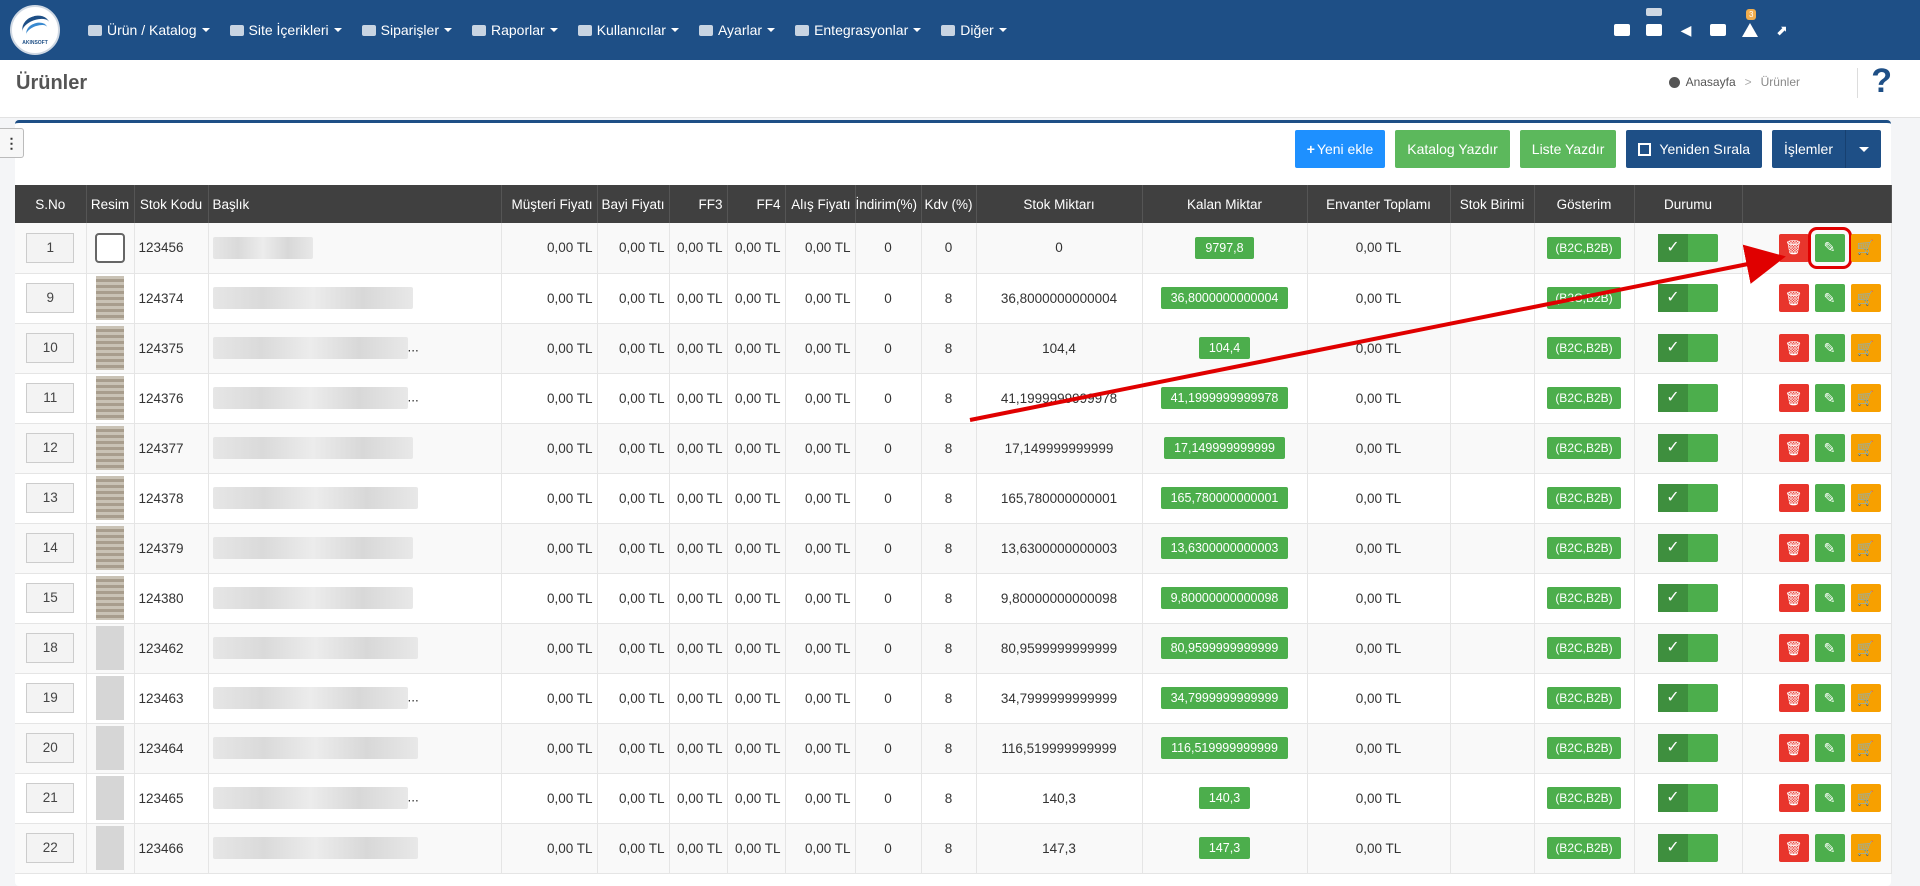 The width and height of the screenshot is (1920, 886). I want to click on camera-icon, so click(110, 247).